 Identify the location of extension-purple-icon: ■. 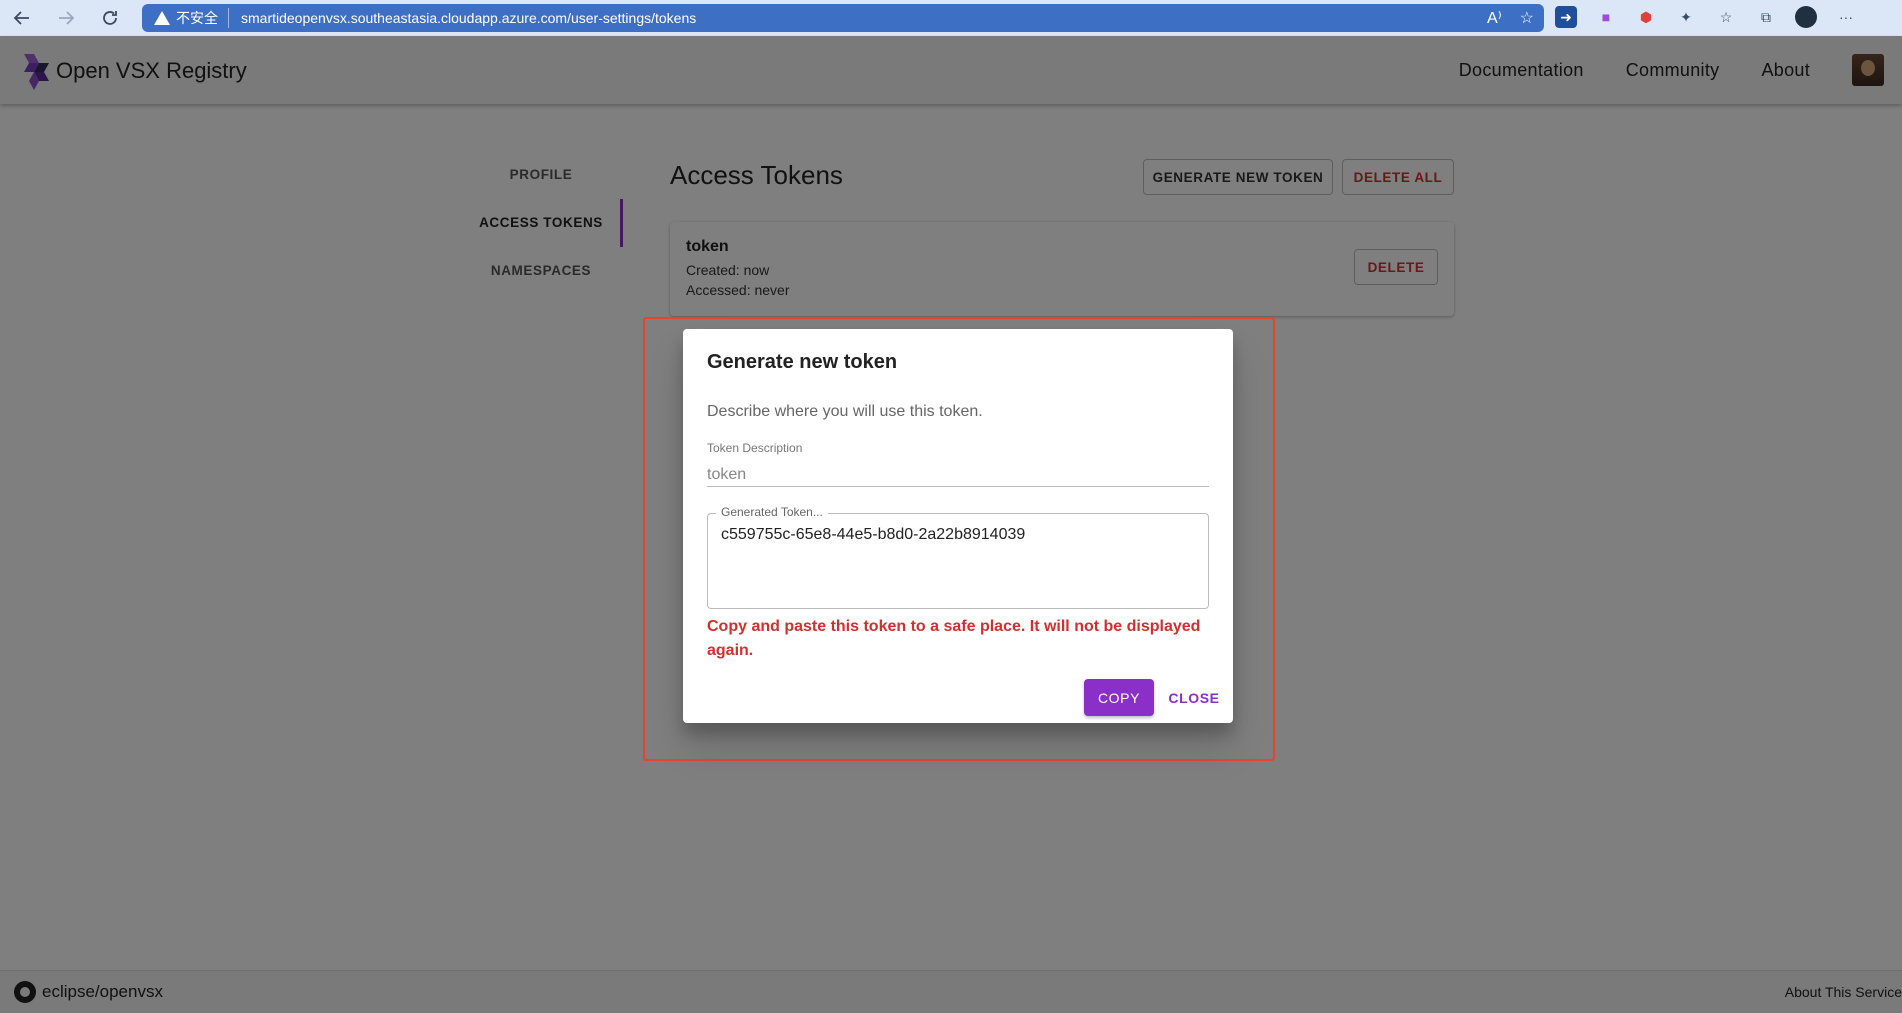
(1606, 17).